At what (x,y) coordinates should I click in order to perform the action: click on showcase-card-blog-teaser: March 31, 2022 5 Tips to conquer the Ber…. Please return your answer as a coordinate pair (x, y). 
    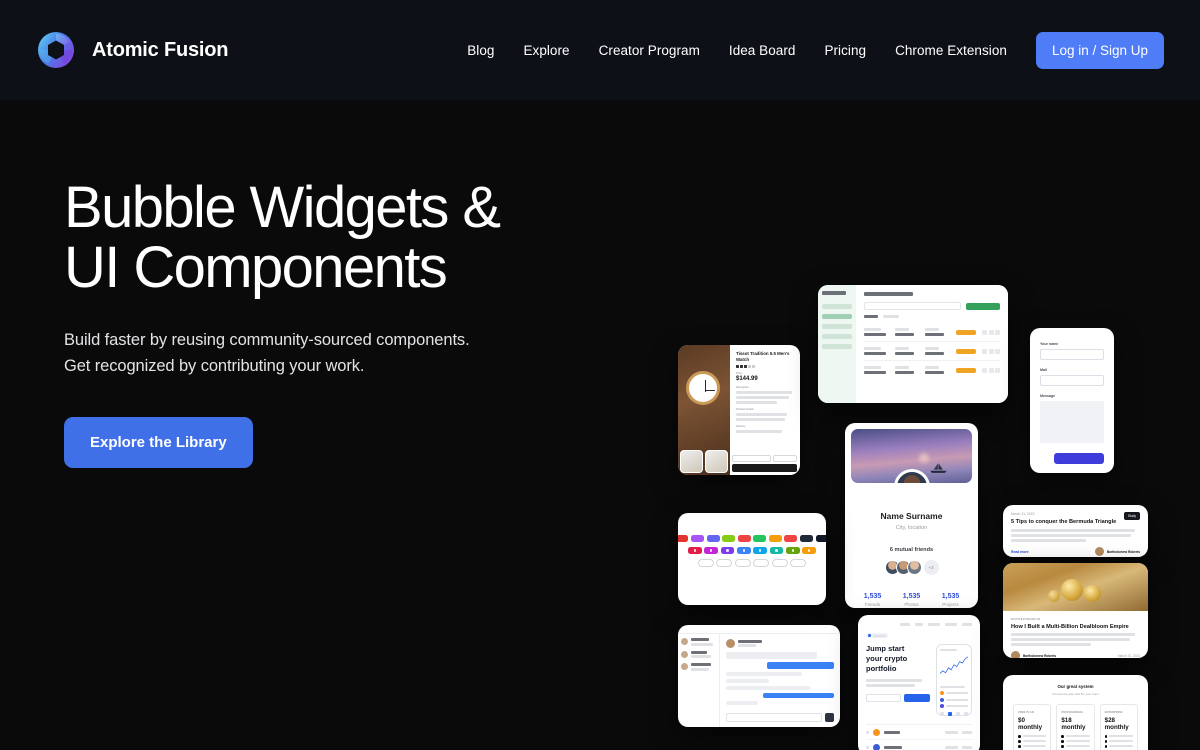
    Looking at the image, I should click on (1075, 531).